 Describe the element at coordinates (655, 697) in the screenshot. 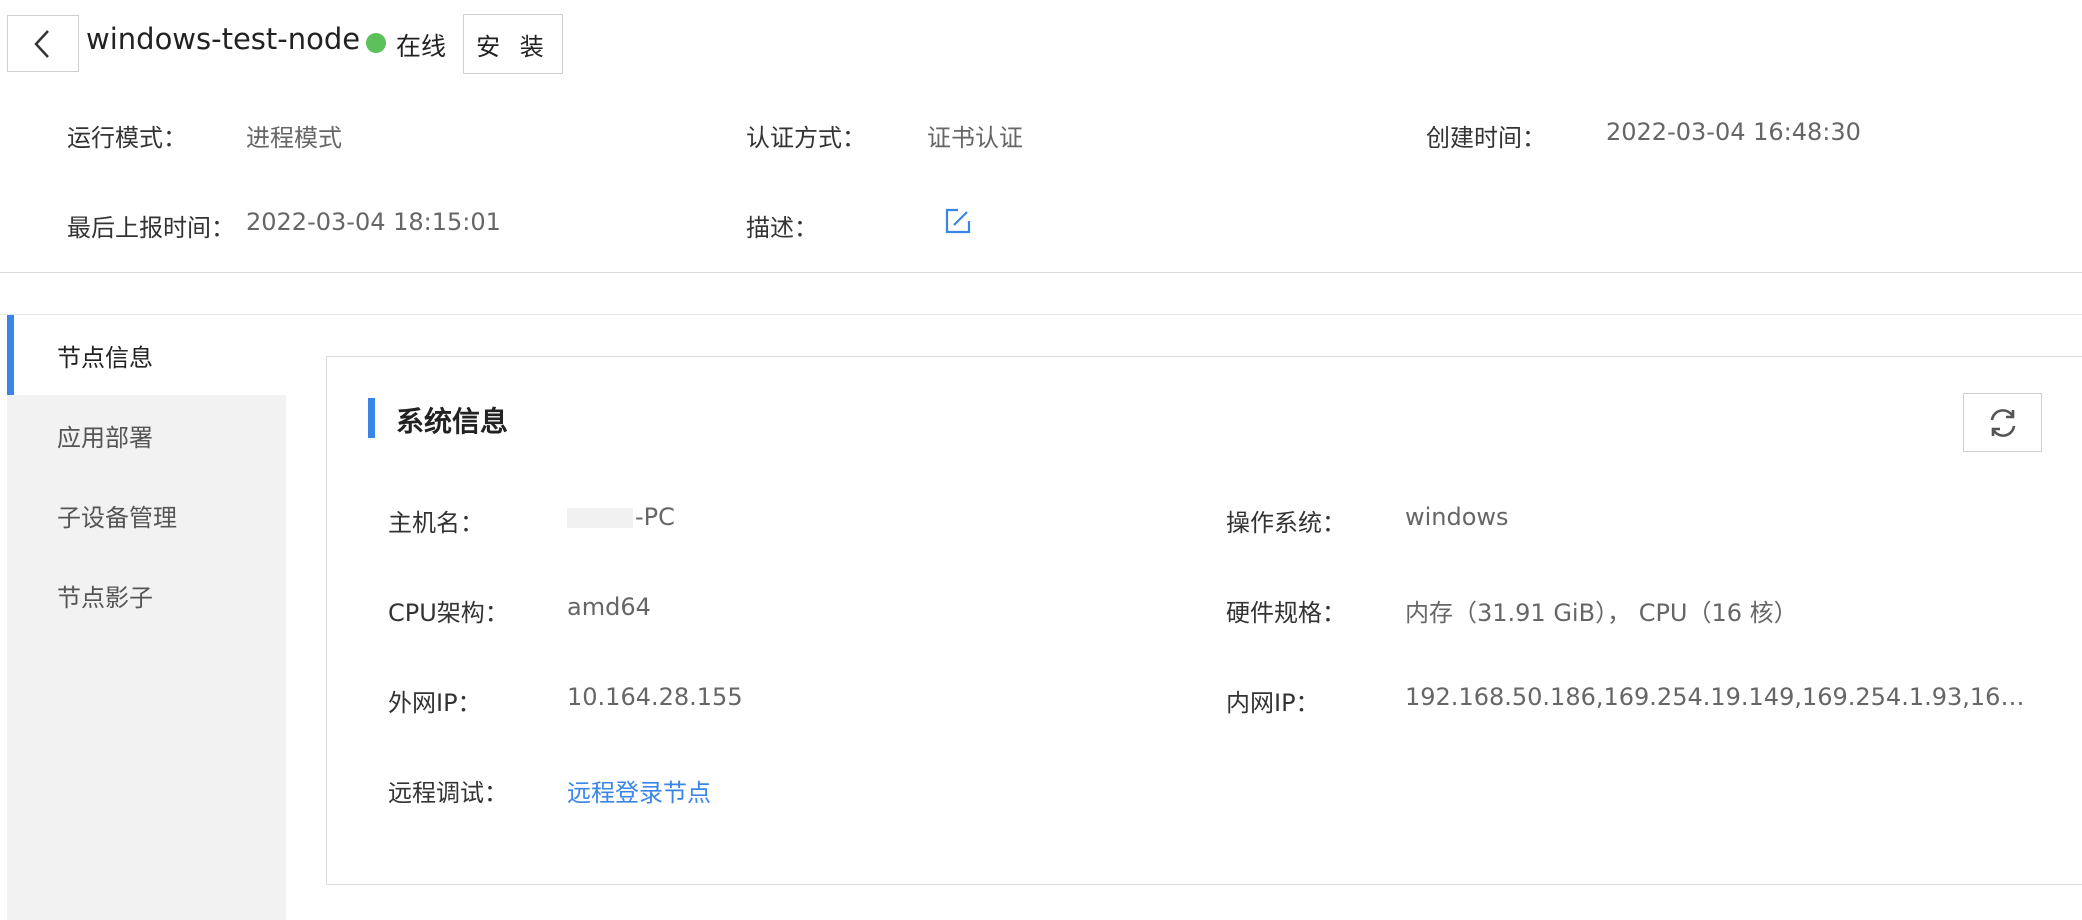

I see `public-ip-value: 10.164.28.155` at that location.